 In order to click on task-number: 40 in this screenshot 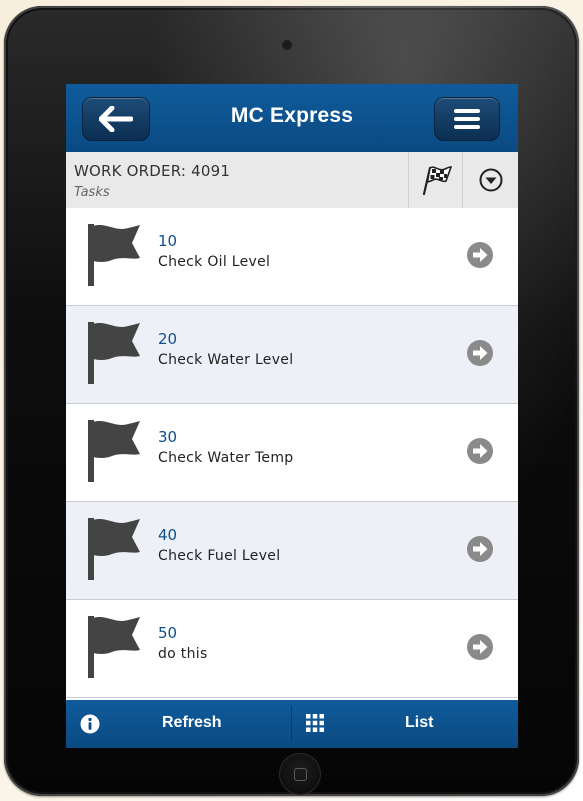, I will do `click(168, 535)`.